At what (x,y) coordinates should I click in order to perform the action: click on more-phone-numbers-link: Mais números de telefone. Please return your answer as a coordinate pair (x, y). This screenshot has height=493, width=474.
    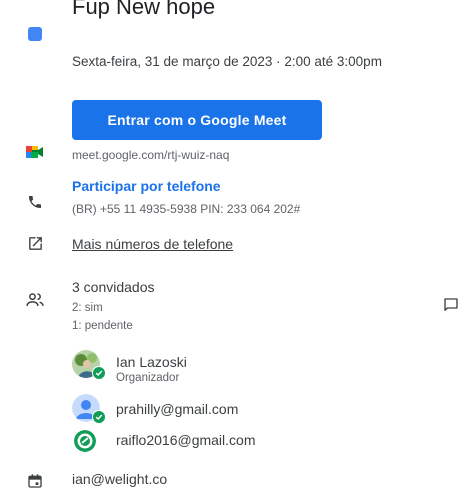
    Looking at the image, I should click on (152, 244).